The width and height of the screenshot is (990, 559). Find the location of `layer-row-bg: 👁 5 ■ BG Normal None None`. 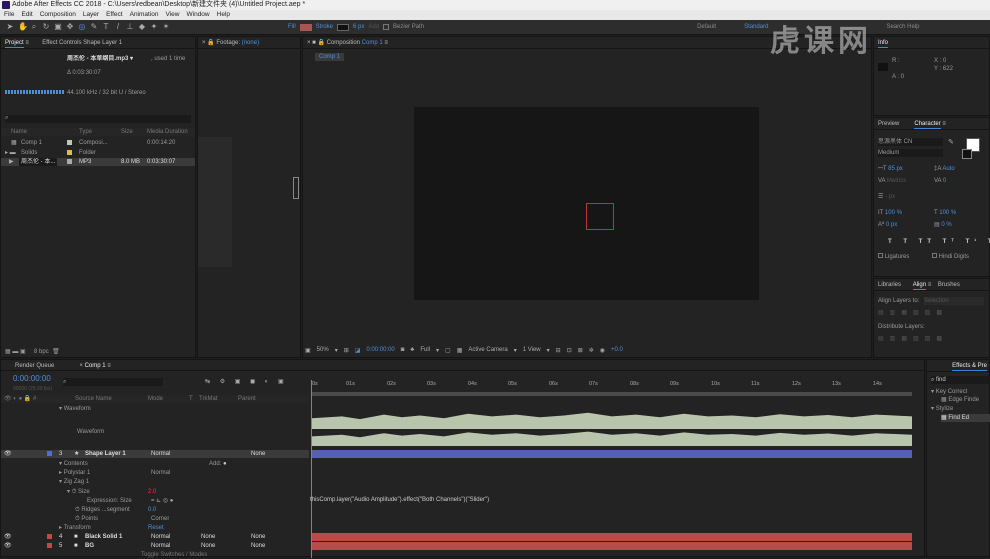

layer-row-bg: 👁 5 ■ BG Normal None None is located at coordinates (155, 546).